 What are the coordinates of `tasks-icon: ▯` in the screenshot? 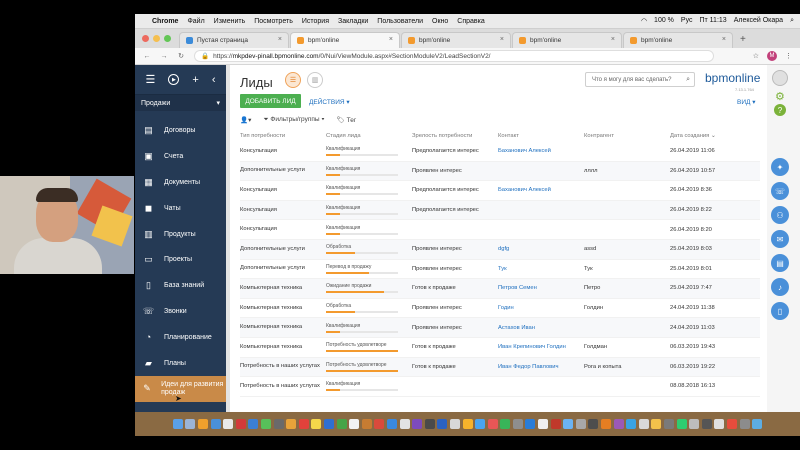 It's located at (780, 311).